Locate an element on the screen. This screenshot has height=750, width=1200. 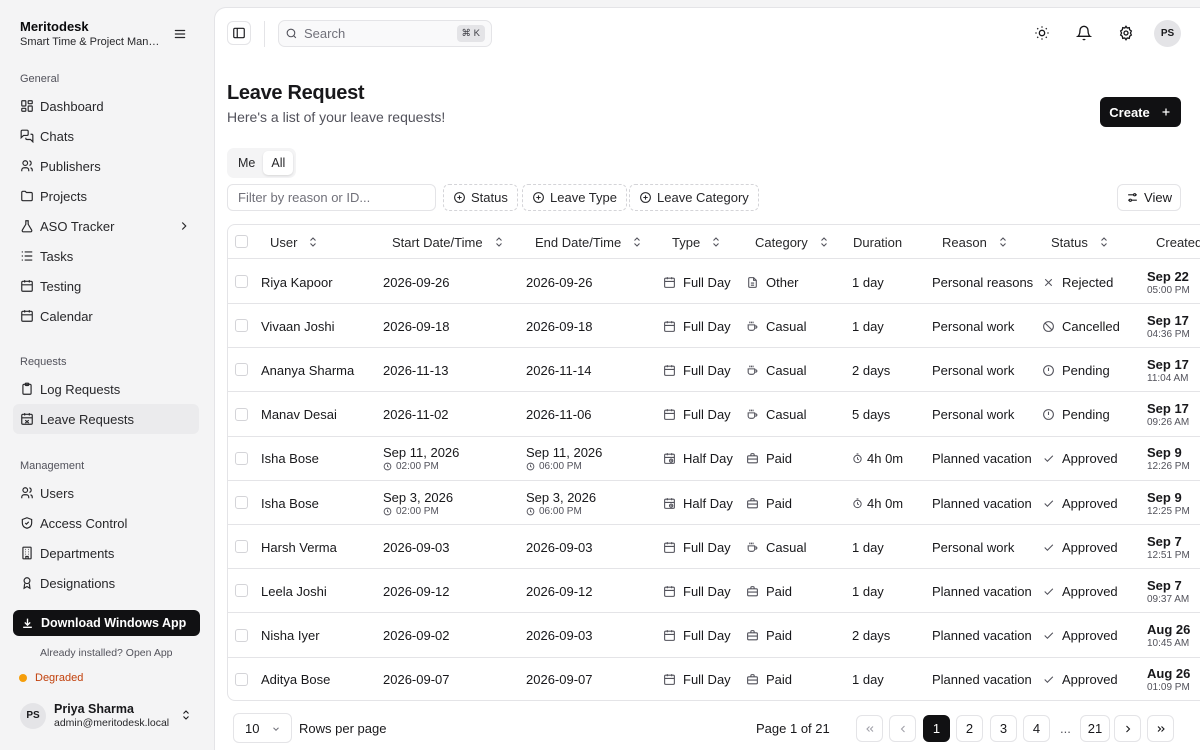
rows-per-page-select: 10 is located at coordinates (262, 728).